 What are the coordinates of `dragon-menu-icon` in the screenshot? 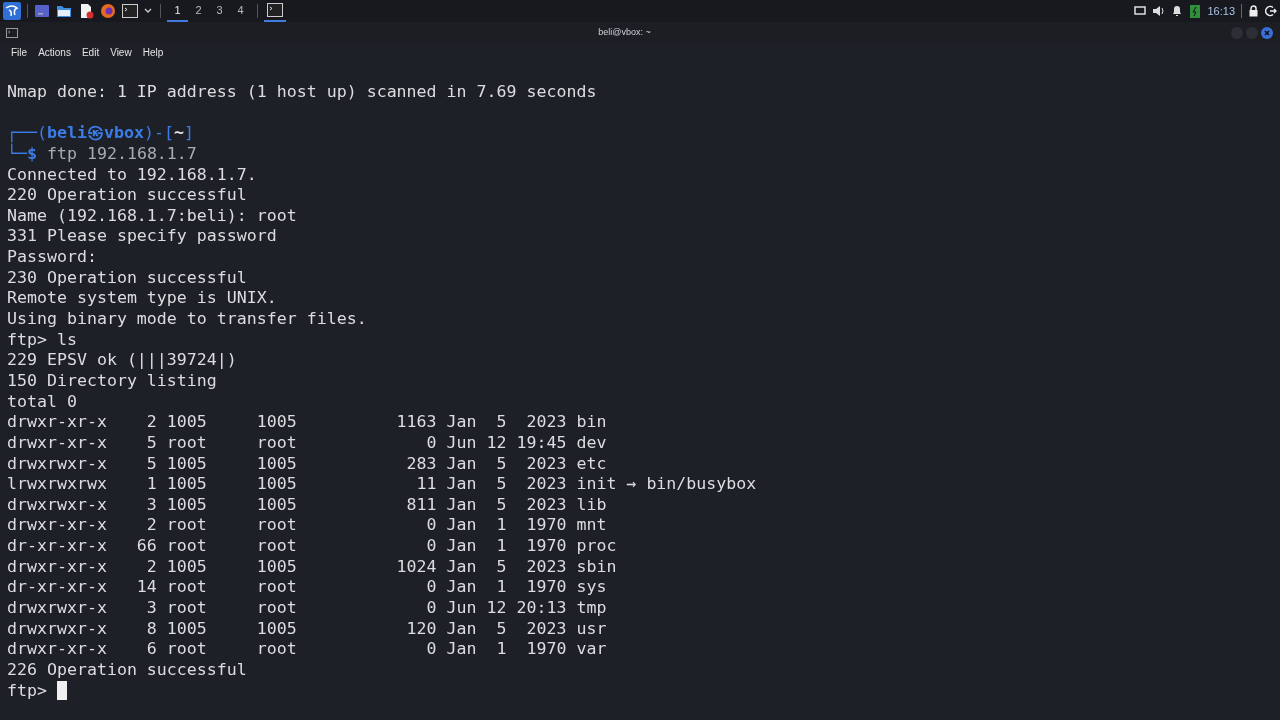 It's located at (12, 11).